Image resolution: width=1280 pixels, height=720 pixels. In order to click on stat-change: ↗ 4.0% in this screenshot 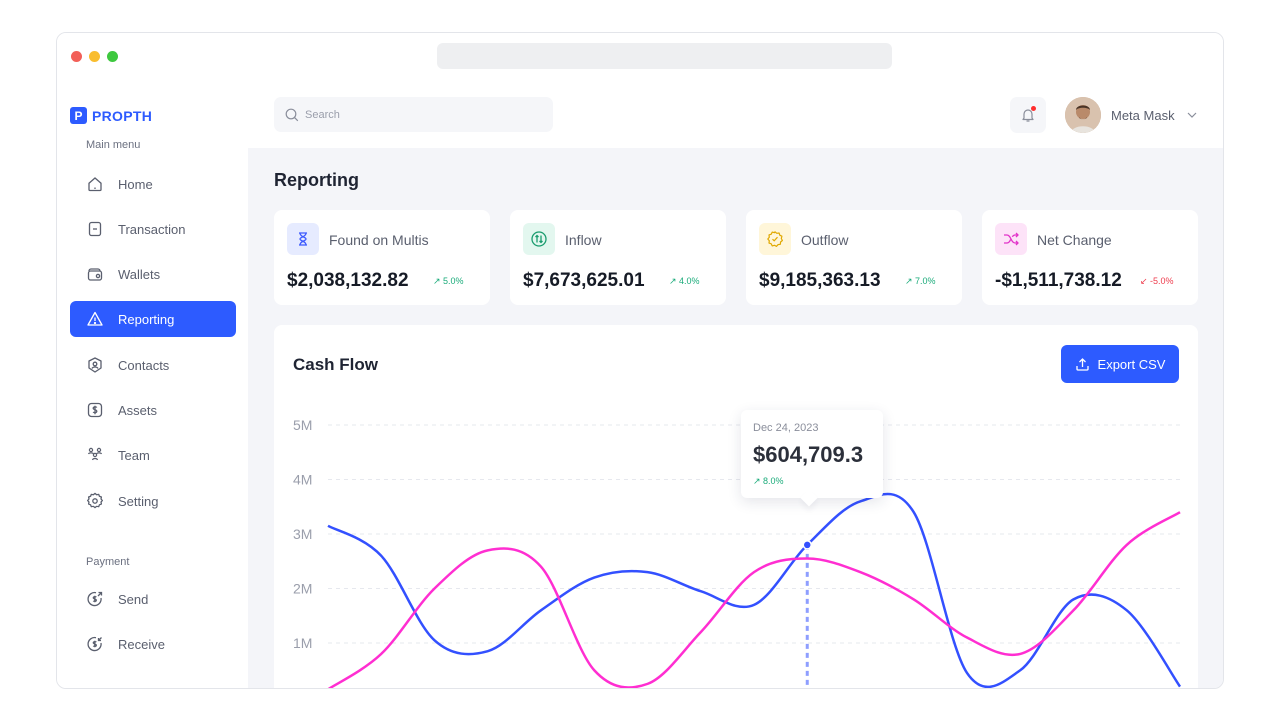, I will do `click(684, 281)`.